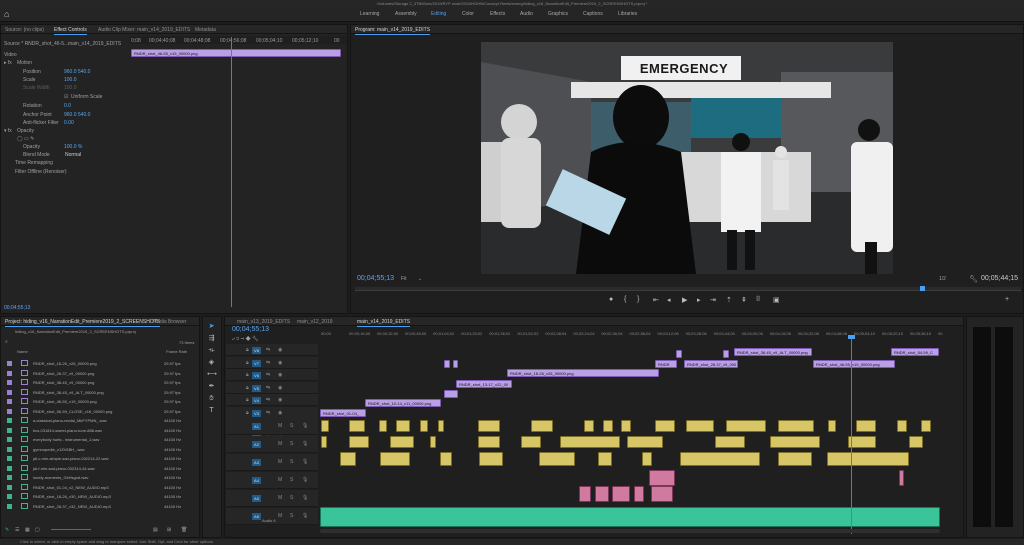 Image resolution: width=1024 pixels, height=545 pixels. I want to click on icon-view-icon: ▦, so click(27, 530).